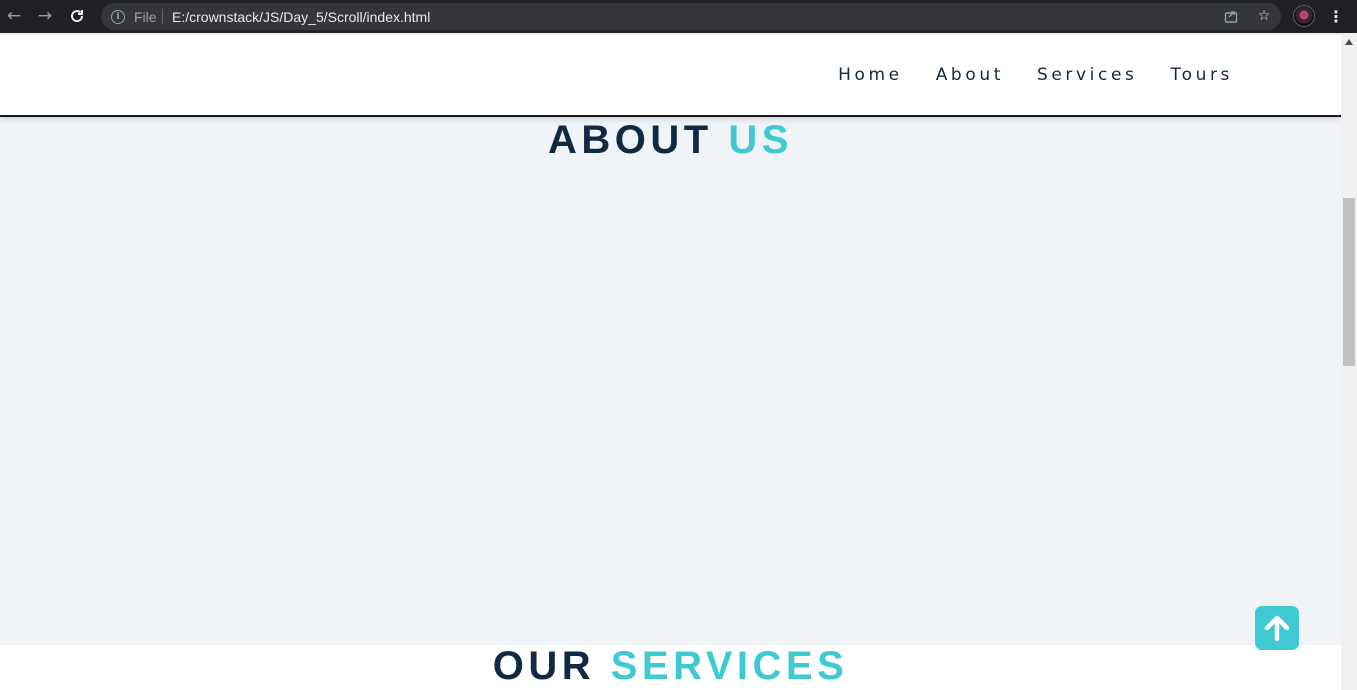  I want to click on forward-button: →, so click(45, 16).